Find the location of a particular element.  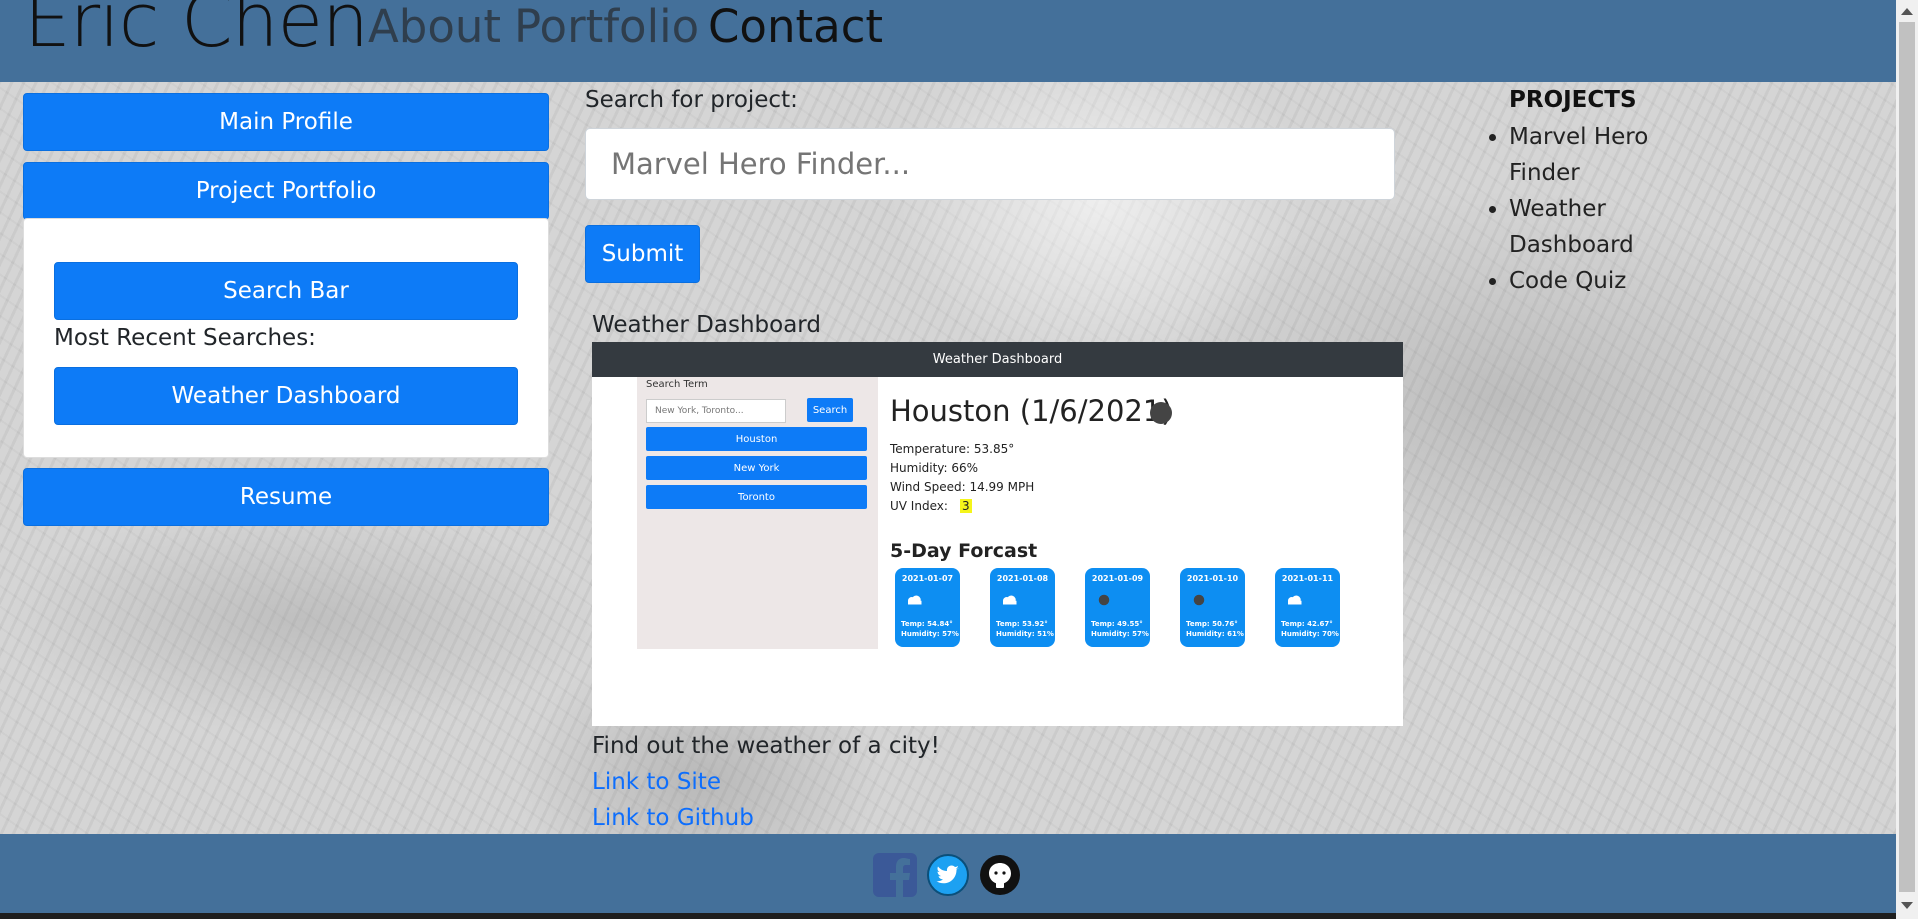

weather-dot-icon is located at coordinates (1161, 413).